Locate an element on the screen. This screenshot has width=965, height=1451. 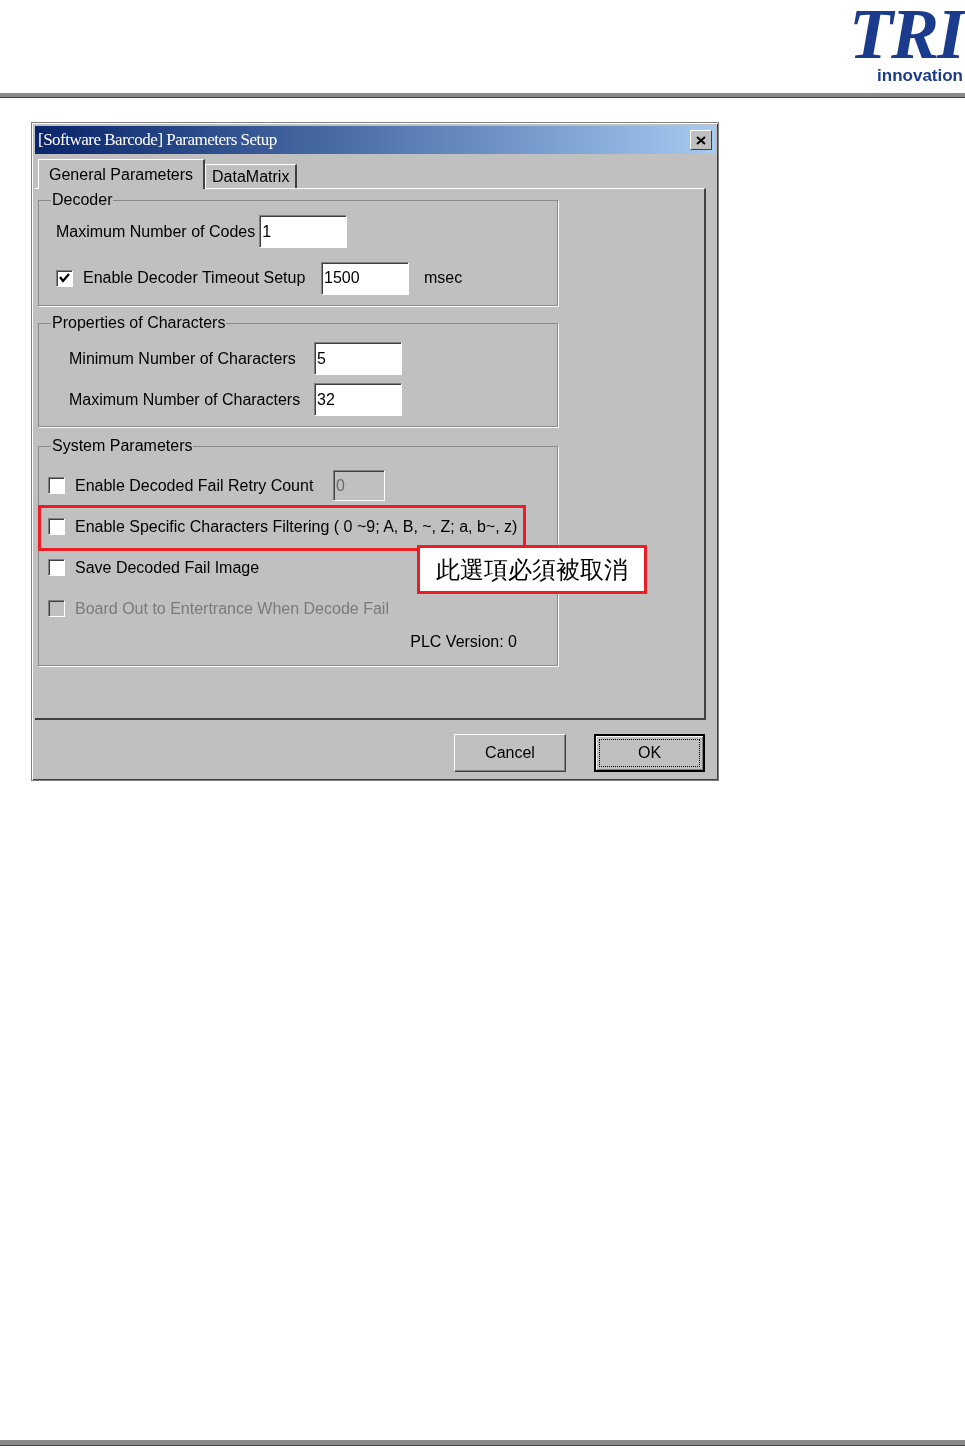
checkbox-label: Enable Decoder Timeout Setup is located at coordinates (195, 278).